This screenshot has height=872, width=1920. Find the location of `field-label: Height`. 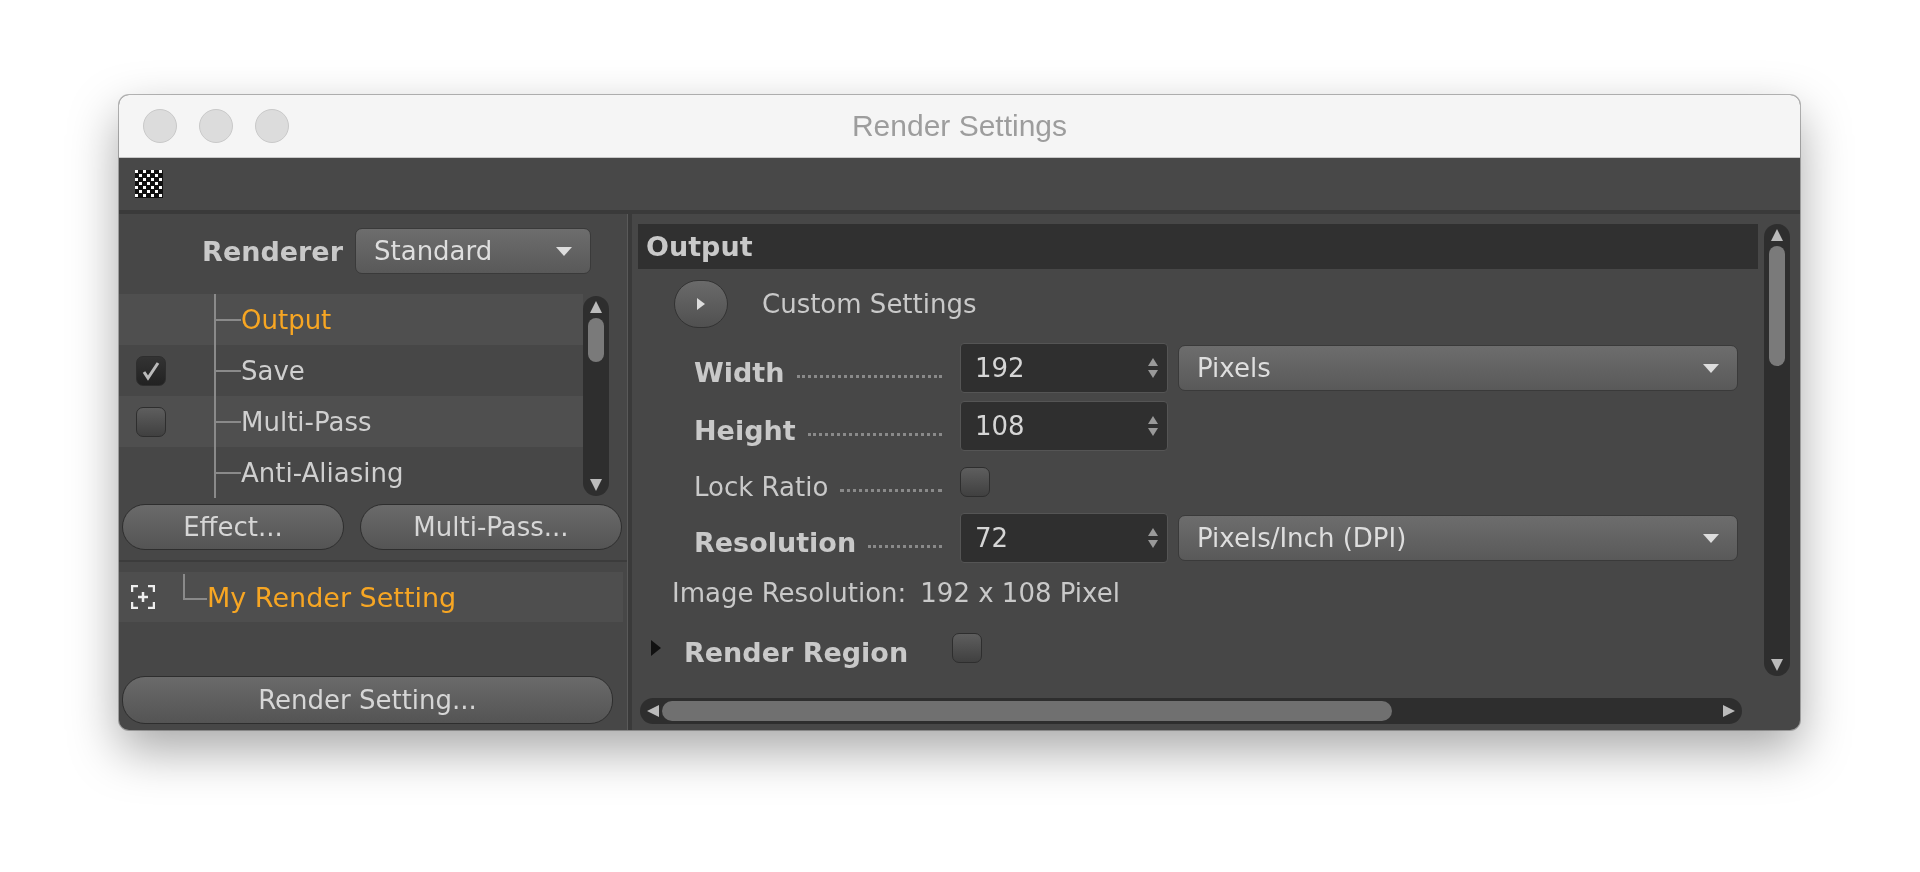

field-label: Height is located at coordinates (745, 430).